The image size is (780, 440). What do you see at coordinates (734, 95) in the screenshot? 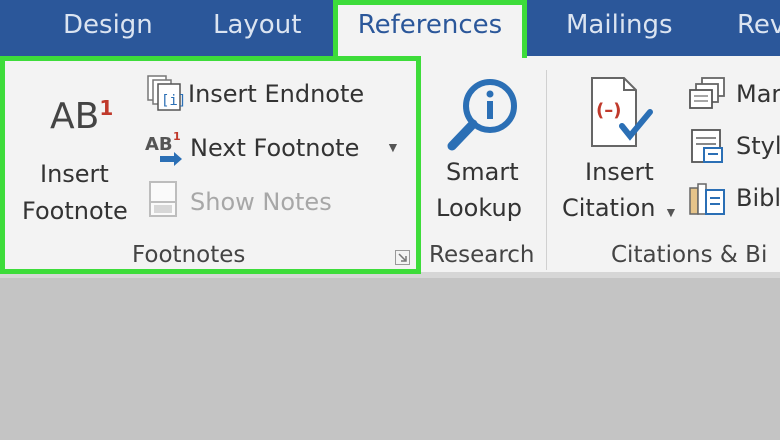
I see `manage-sources-button: Mar` at bounding box center [734, 95].